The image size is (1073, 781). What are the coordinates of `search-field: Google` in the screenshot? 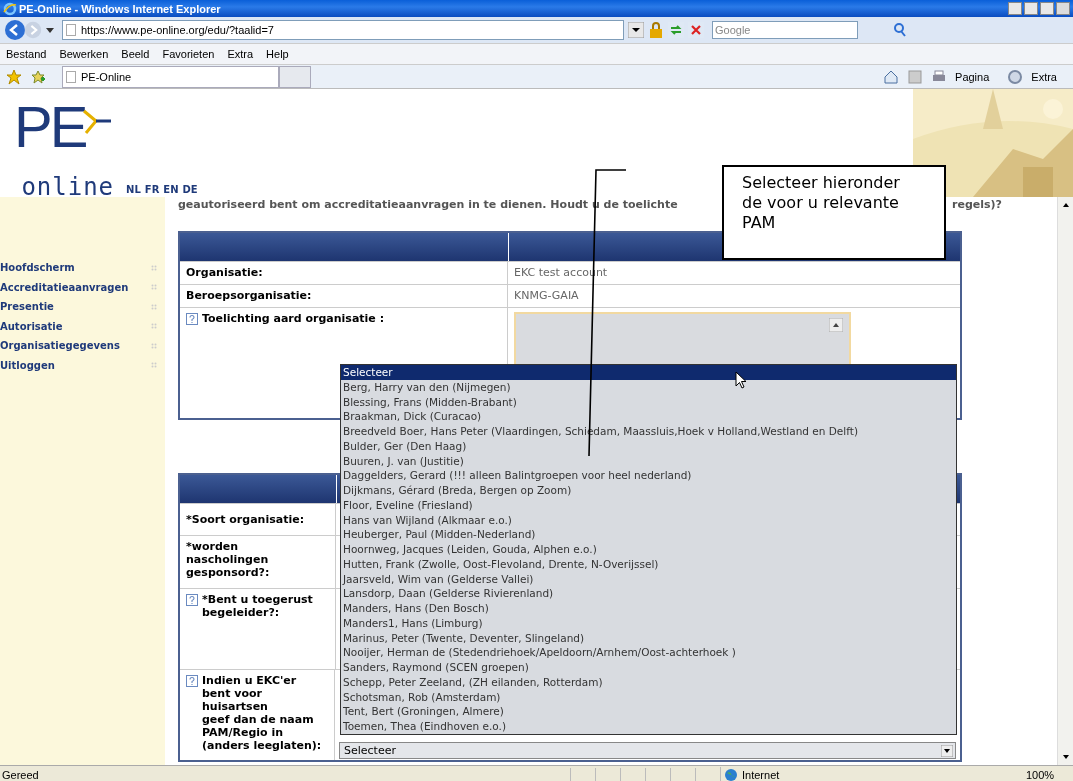 It's located at (785, 30).